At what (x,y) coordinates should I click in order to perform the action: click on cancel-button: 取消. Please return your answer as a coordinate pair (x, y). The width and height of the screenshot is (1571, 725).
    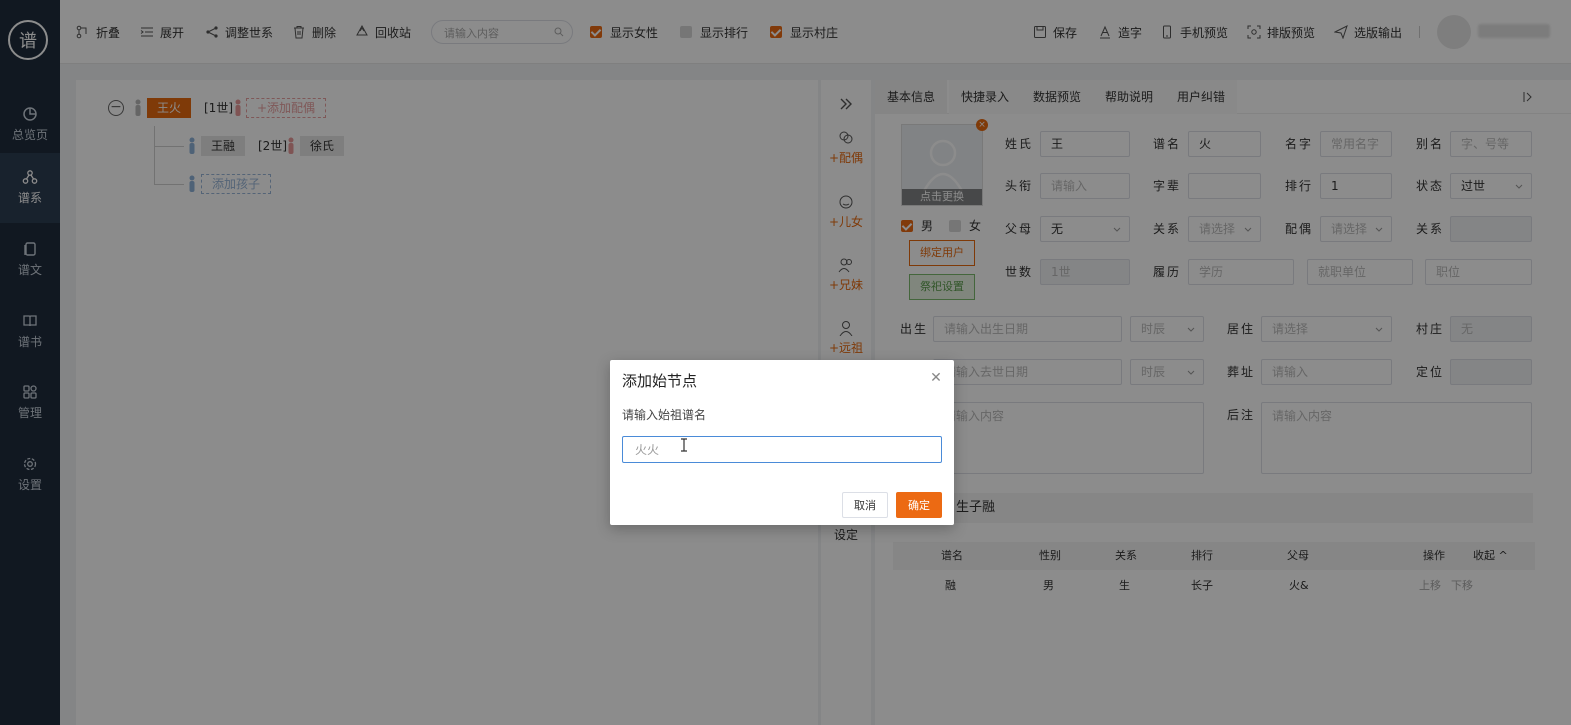
    Looking at the image, I should click on (865, 505).